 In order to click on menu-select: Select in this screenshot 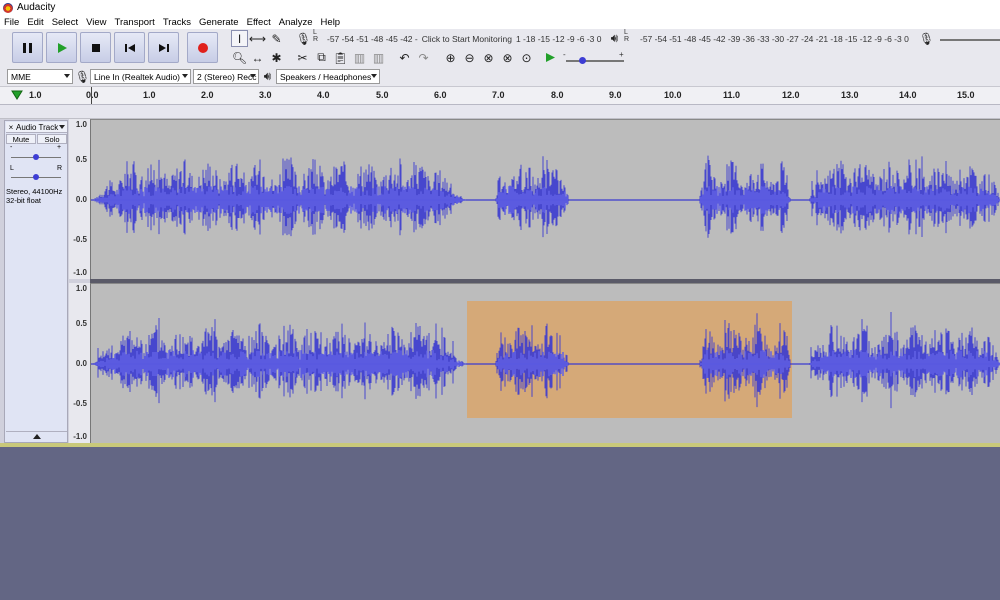, I will do `click(65, 22)`.